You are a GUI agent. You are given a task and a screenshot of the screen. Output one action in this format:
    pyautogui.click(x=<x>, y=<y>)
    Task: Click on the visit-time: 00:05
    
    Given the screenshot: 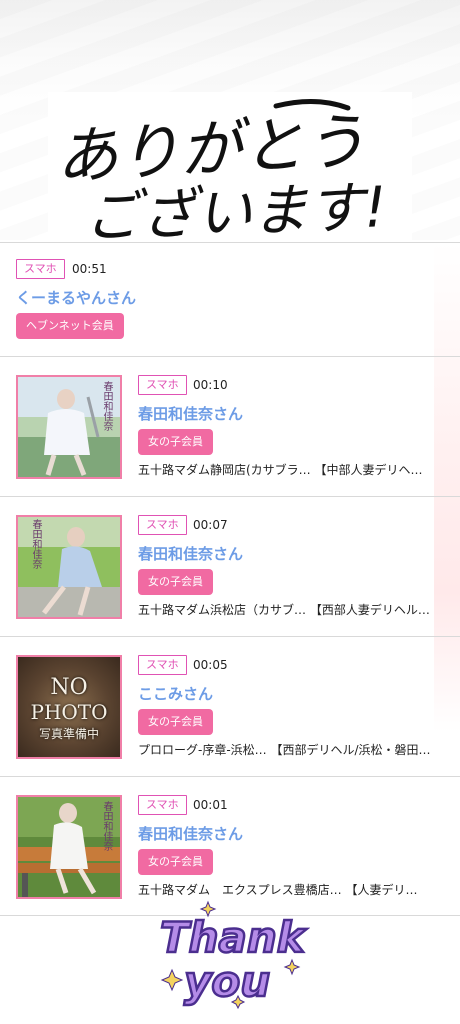 What is the action you would take?
    pyautogui.click(x=210, y=665)
    